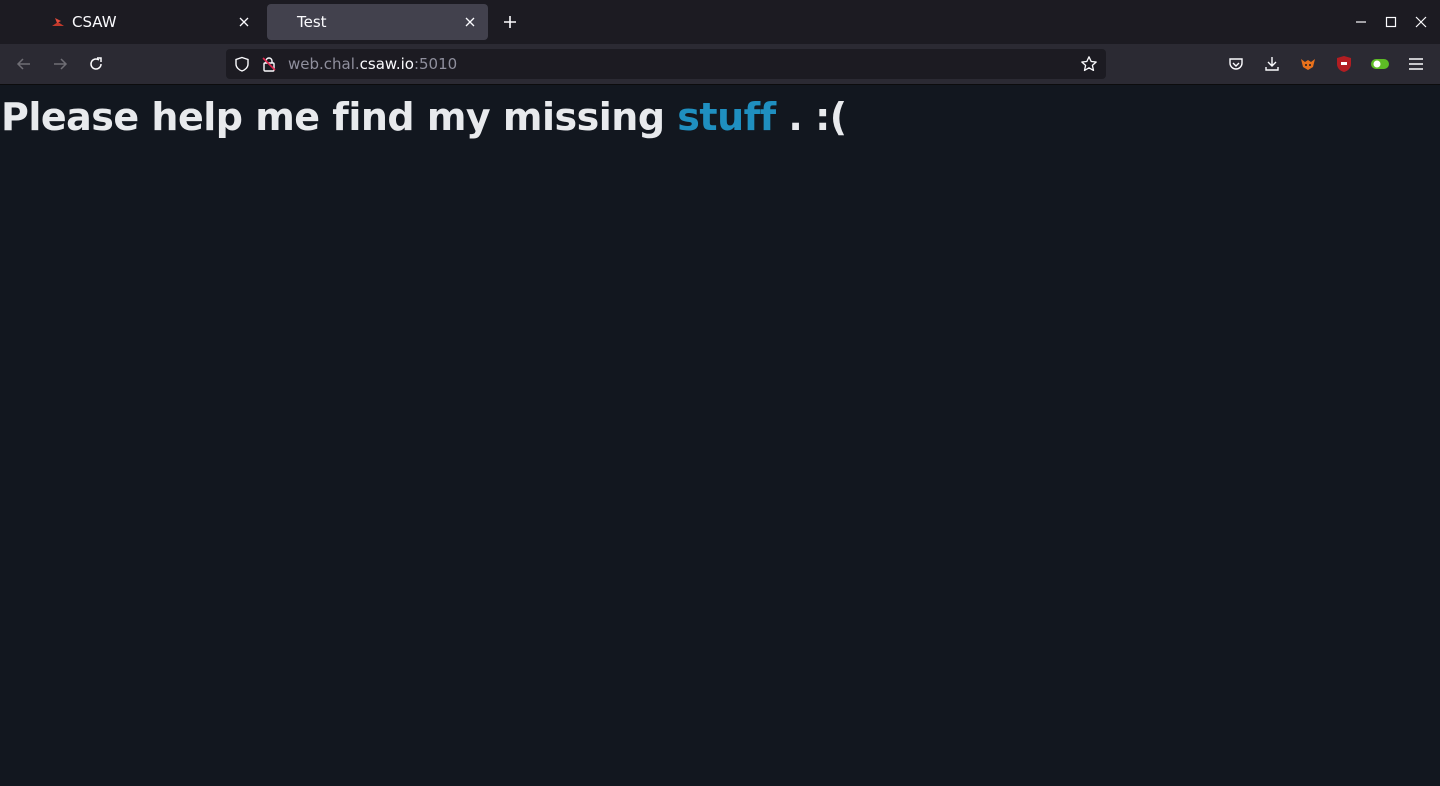 The image size is (1440, 786). Describe the element at coordinates (1344, 64) in the screenshot. I see `ublock-origin-icon` at that location.